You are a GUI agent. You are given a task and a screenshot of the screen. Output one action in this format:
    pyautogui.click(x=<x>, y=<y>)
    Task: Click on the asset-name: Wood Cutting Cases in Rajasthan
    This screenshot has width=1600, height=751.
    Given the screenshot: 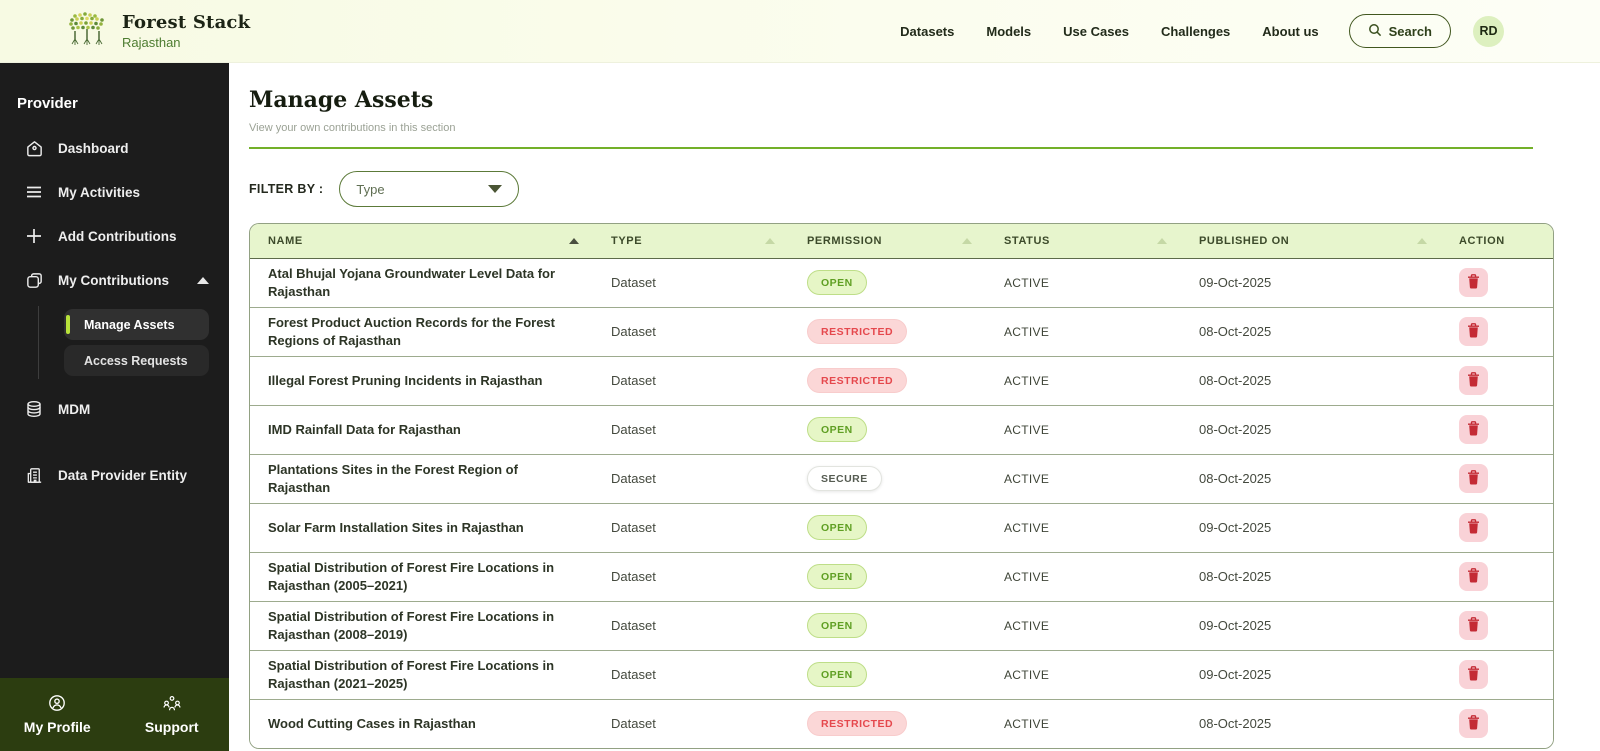 What is the action you would take?
    pyautogui.click(x=421, y=723)
    